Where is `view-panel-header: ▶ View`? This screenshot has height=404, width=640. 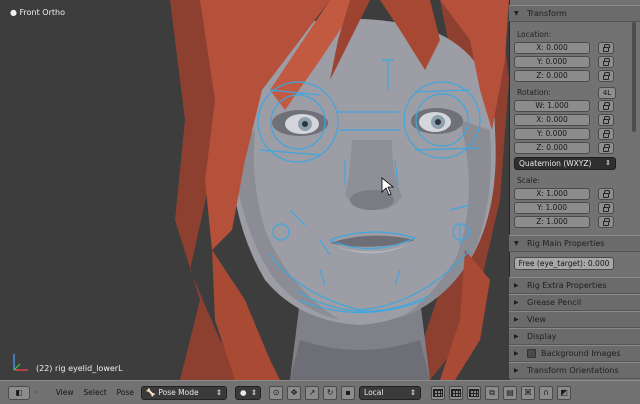
view-panel-header: ▶ View is located at coordinates (574, 319).